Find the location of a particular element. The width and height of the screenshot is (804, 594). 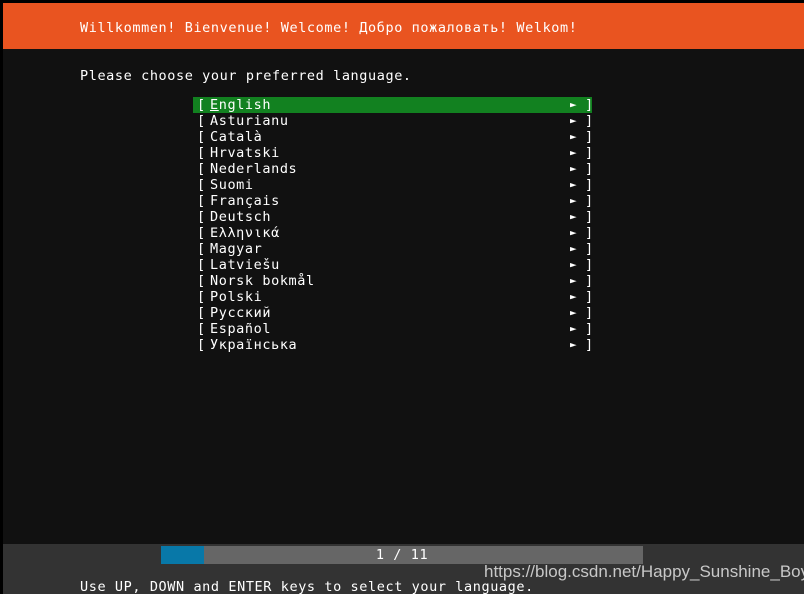

language-option-label: Latviešu is located at coordinates (245, 265).